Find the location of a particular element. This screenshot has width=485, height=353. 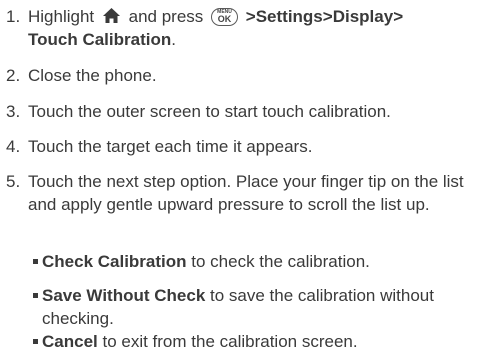

menu-ok-key-icon: MENU OK is located at coordinates (225, 17).